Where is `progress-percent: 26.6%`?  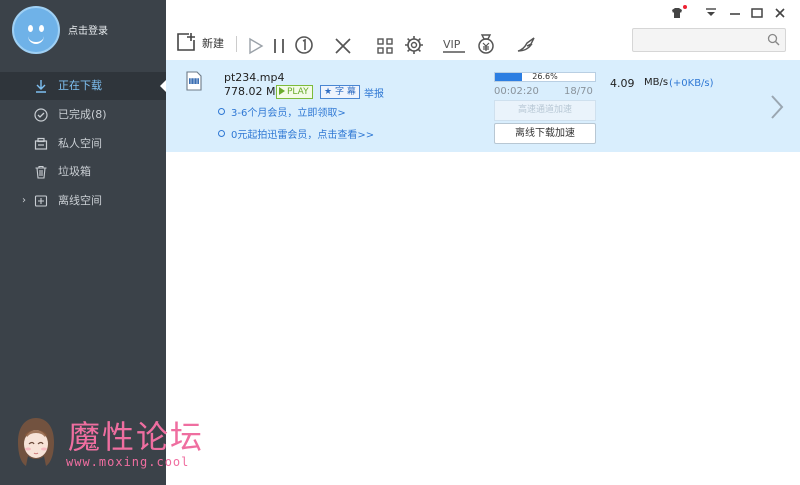 progress-percent: 26.6% is located at coordinates (545, 76).